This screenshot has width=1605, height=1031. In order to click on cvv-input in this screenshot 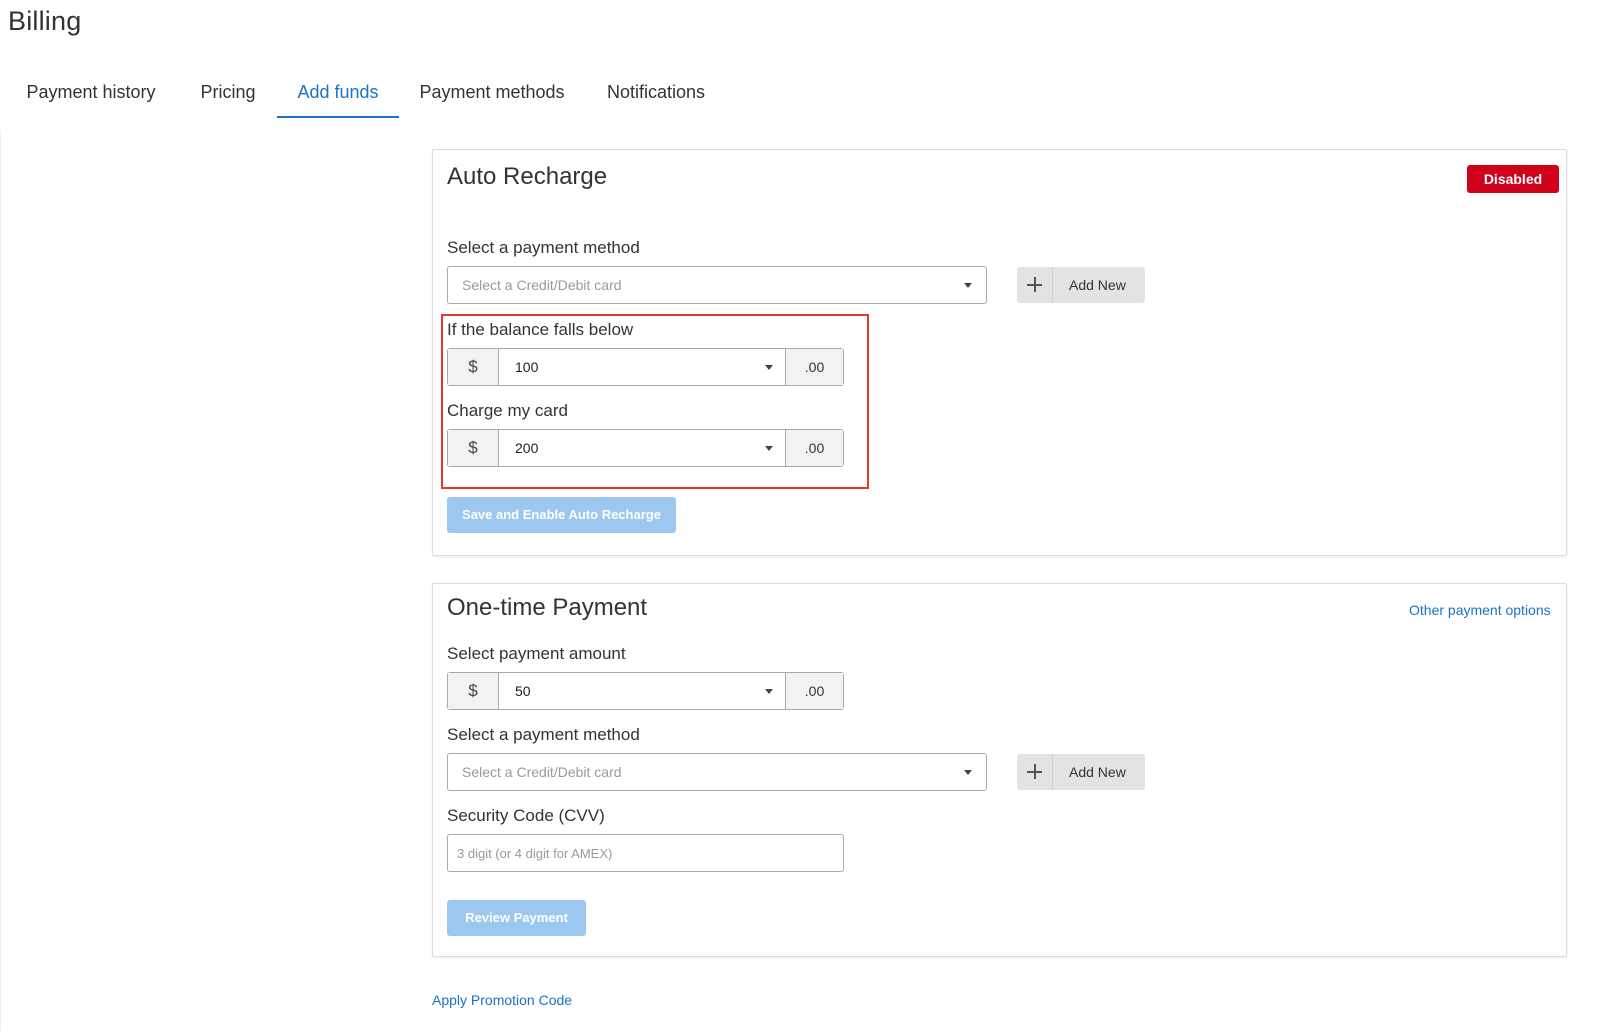, I will do `click(645, 853)`.